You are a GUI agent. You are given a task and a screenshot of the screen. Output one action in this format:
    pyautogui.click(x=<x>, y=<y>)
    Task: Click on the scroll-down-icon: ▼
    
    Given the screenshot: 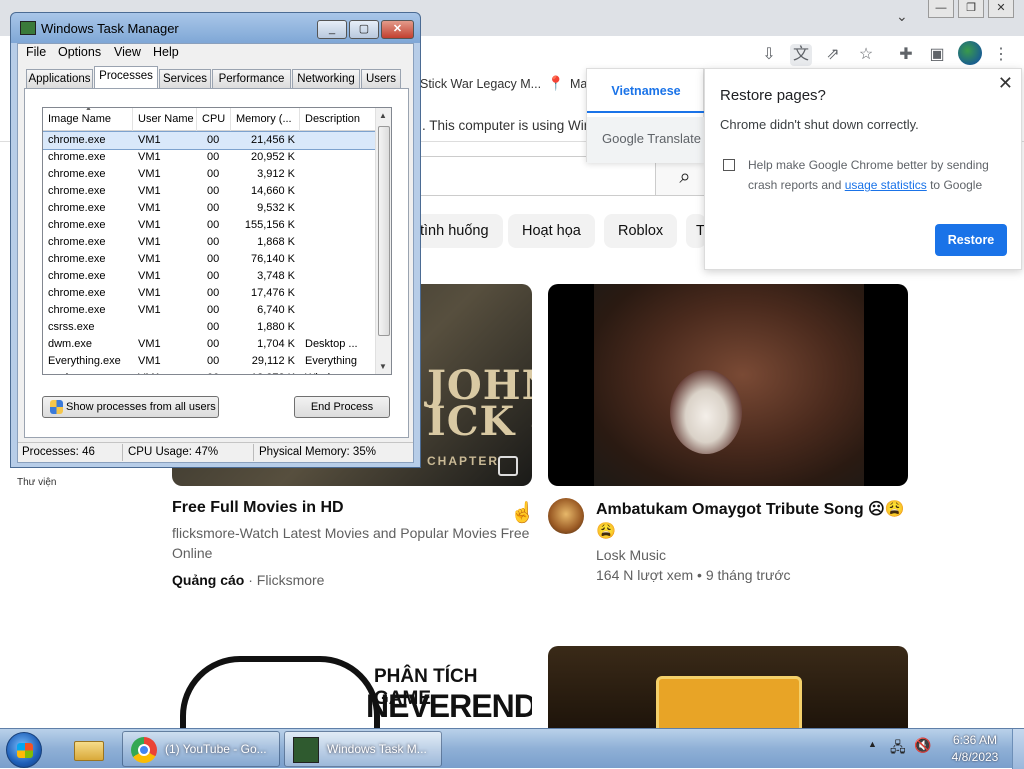 What is the action you would take?
    pyautogui.click(x=383, y=366)
    